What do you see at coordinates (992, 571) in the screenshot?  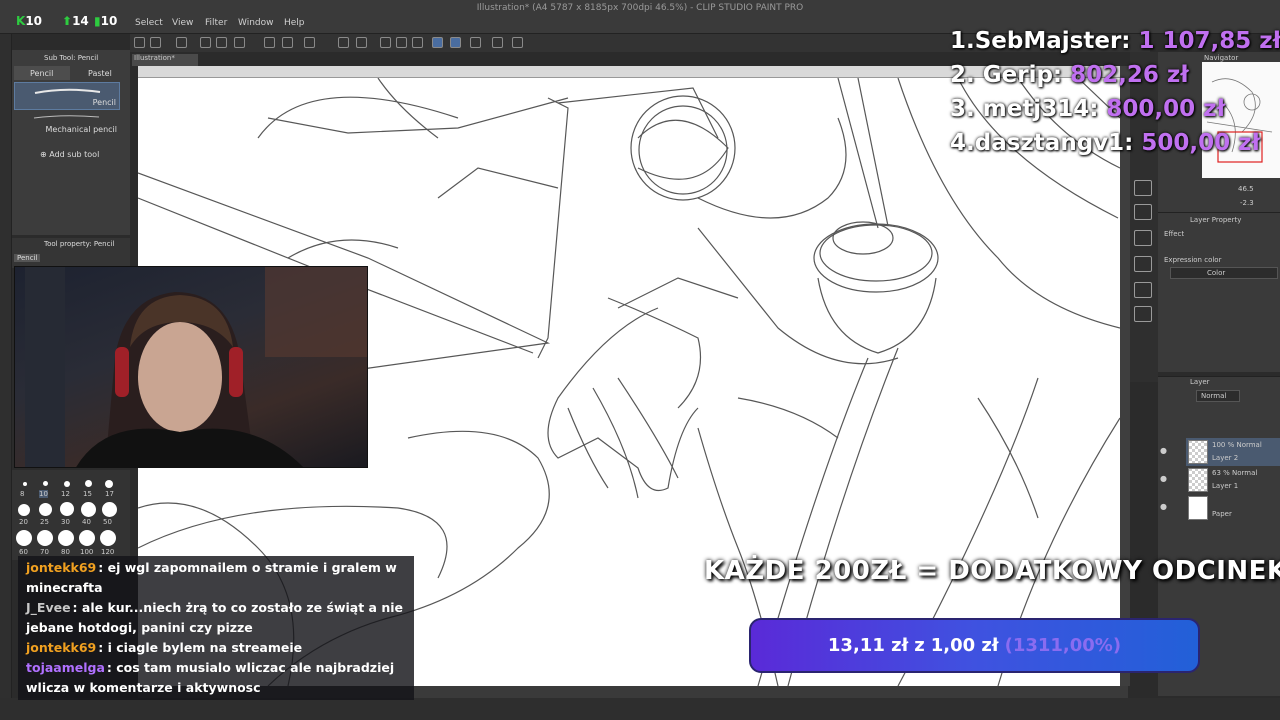 I see `goal-caption: KAŻDE 200ZŁ = DODATKOWY ODCINEK` at bounding box center [992, 571].